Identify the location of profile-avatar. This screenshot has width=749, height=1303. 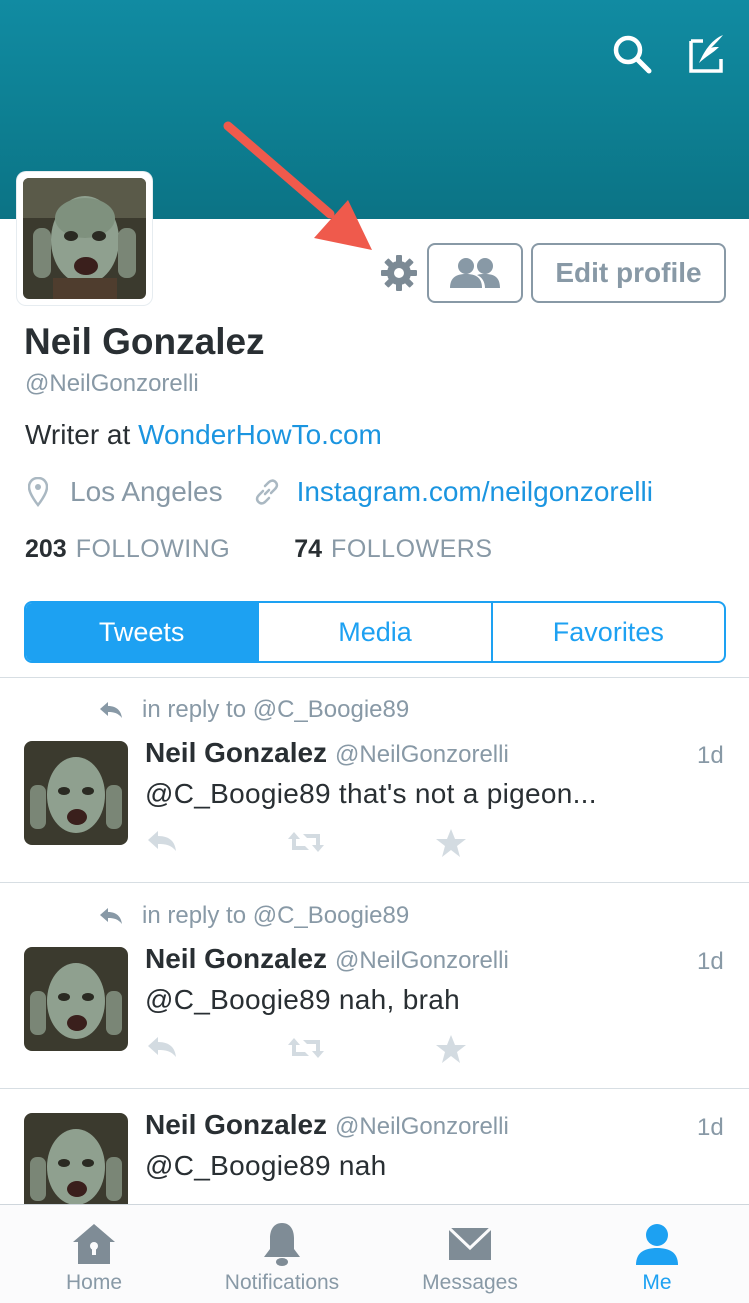
(84, 238).